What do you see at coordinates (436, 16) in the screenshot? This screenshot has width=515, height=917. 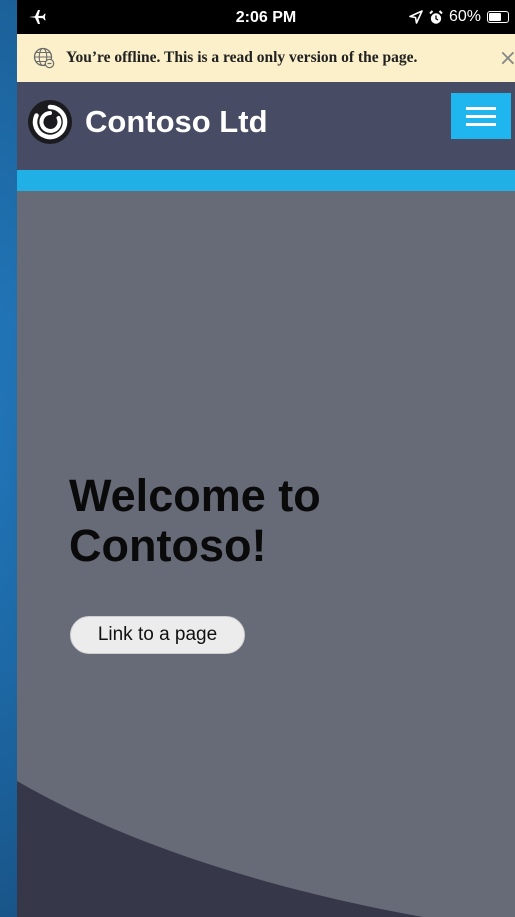 I see `alarm-icon` at bounding box center [436, 16].